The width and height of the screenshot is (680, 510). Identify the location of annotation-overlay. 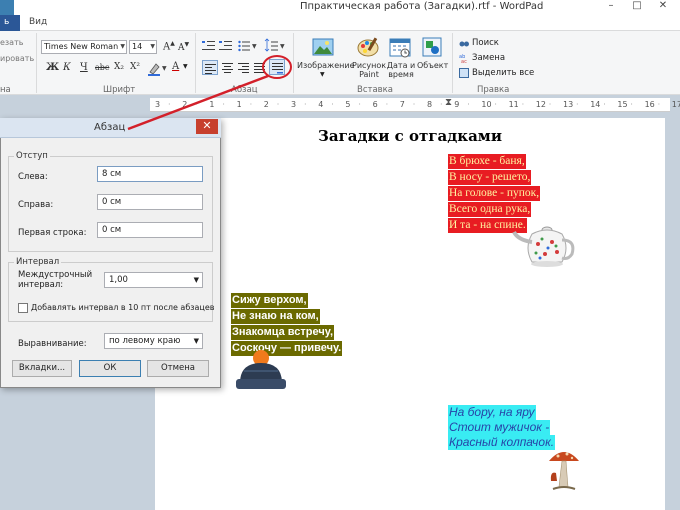
(209, 93).